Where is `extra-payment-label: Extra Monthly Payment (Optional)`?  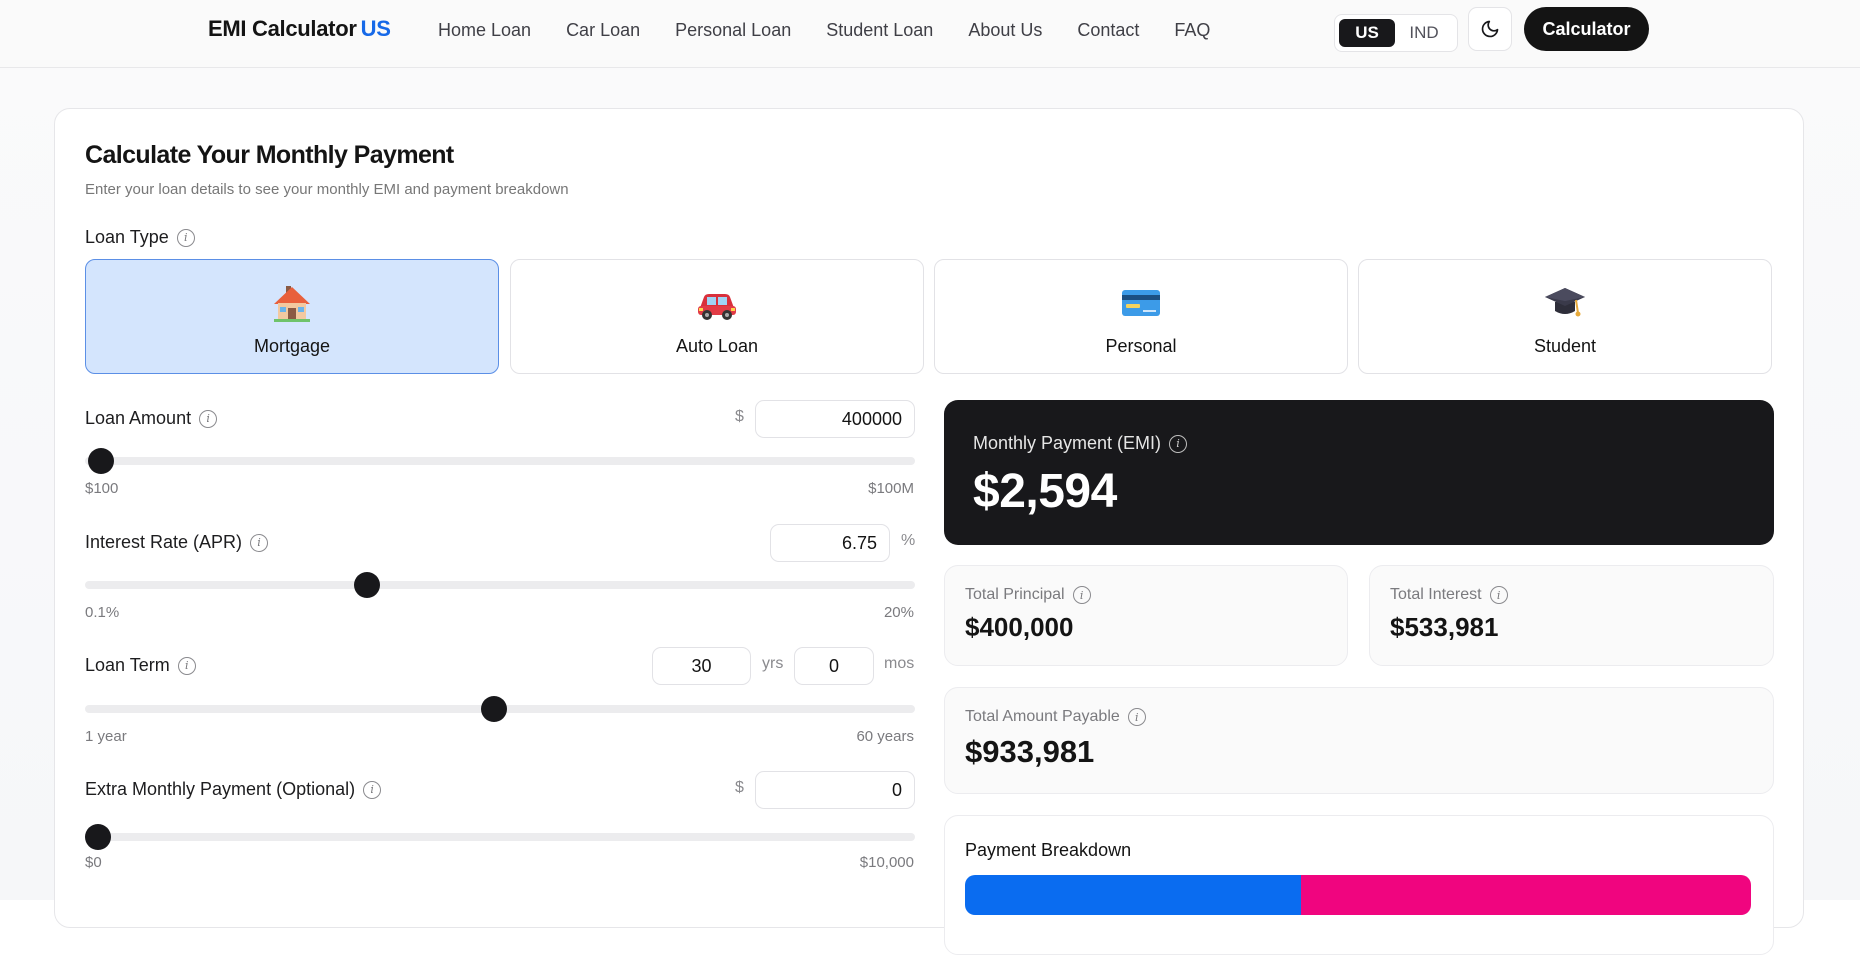 extra-payment-label: Extra Monthly Payment (Optional) is located at coordinates (220, 789).